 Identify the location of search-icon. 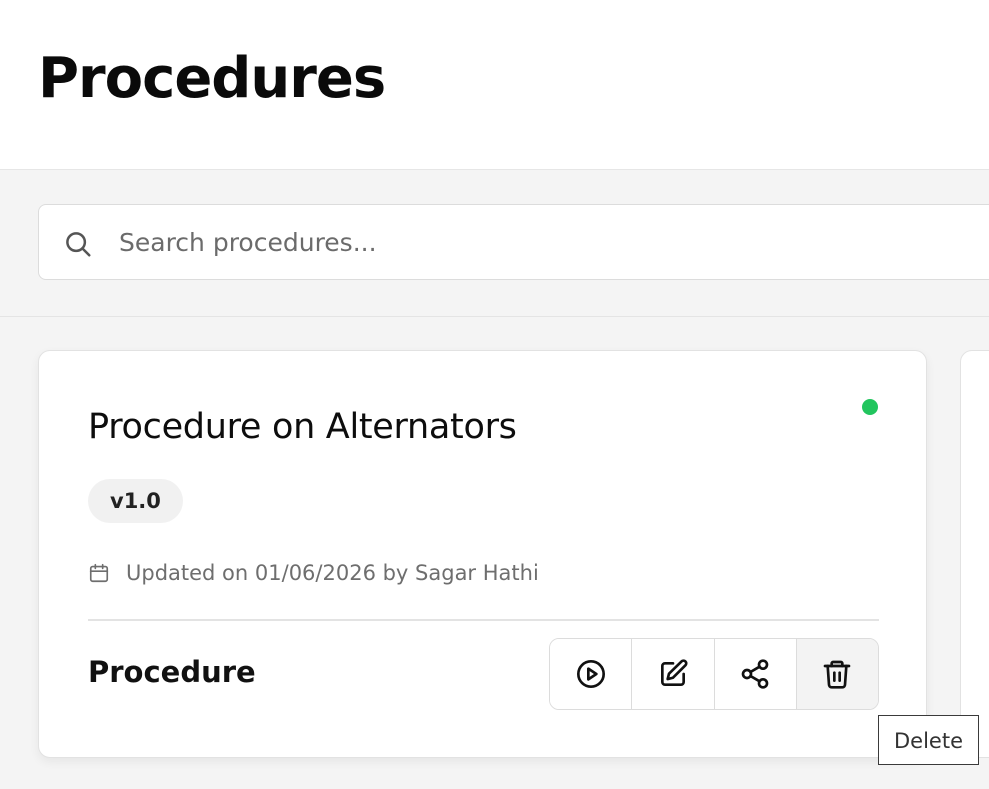
(78, 244).